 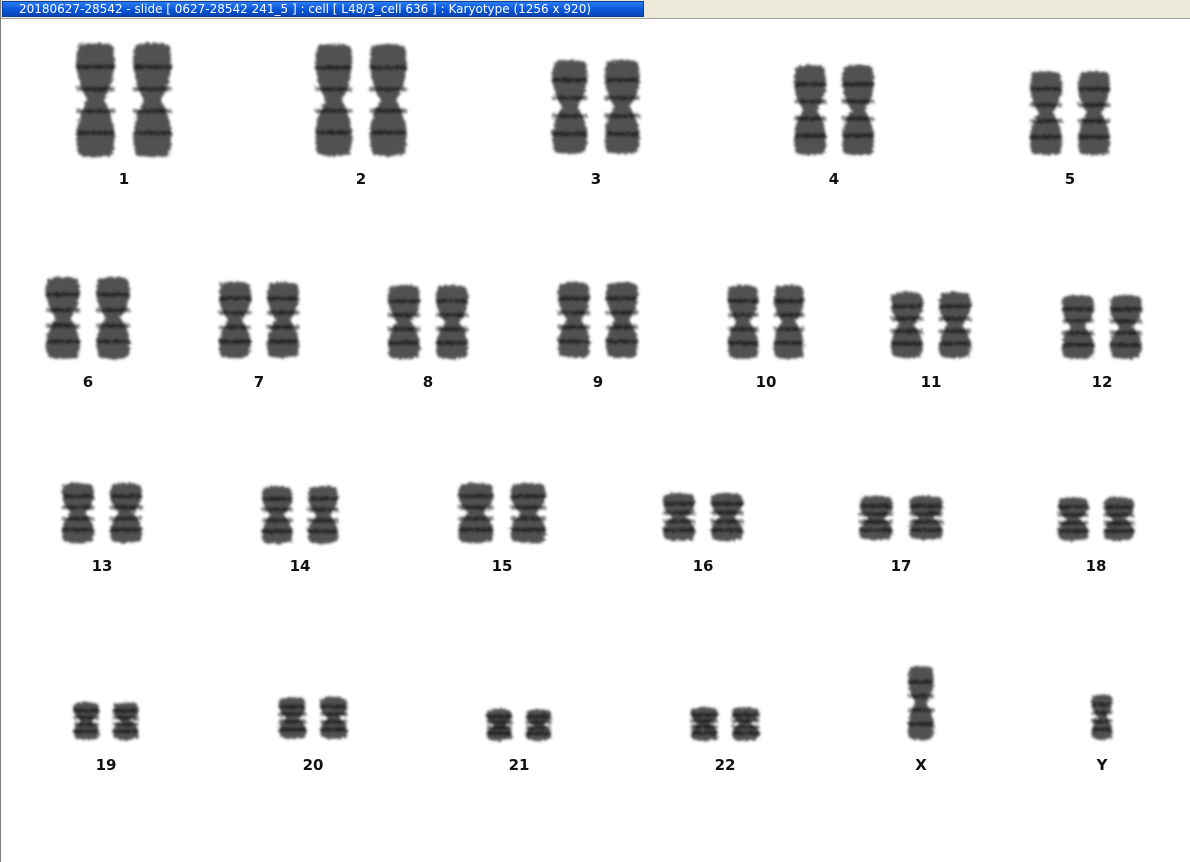 What do you see at coordinates (743, 322) in the screenshot?
I see `chromosome-10-left` at bounding box center [743, 322].